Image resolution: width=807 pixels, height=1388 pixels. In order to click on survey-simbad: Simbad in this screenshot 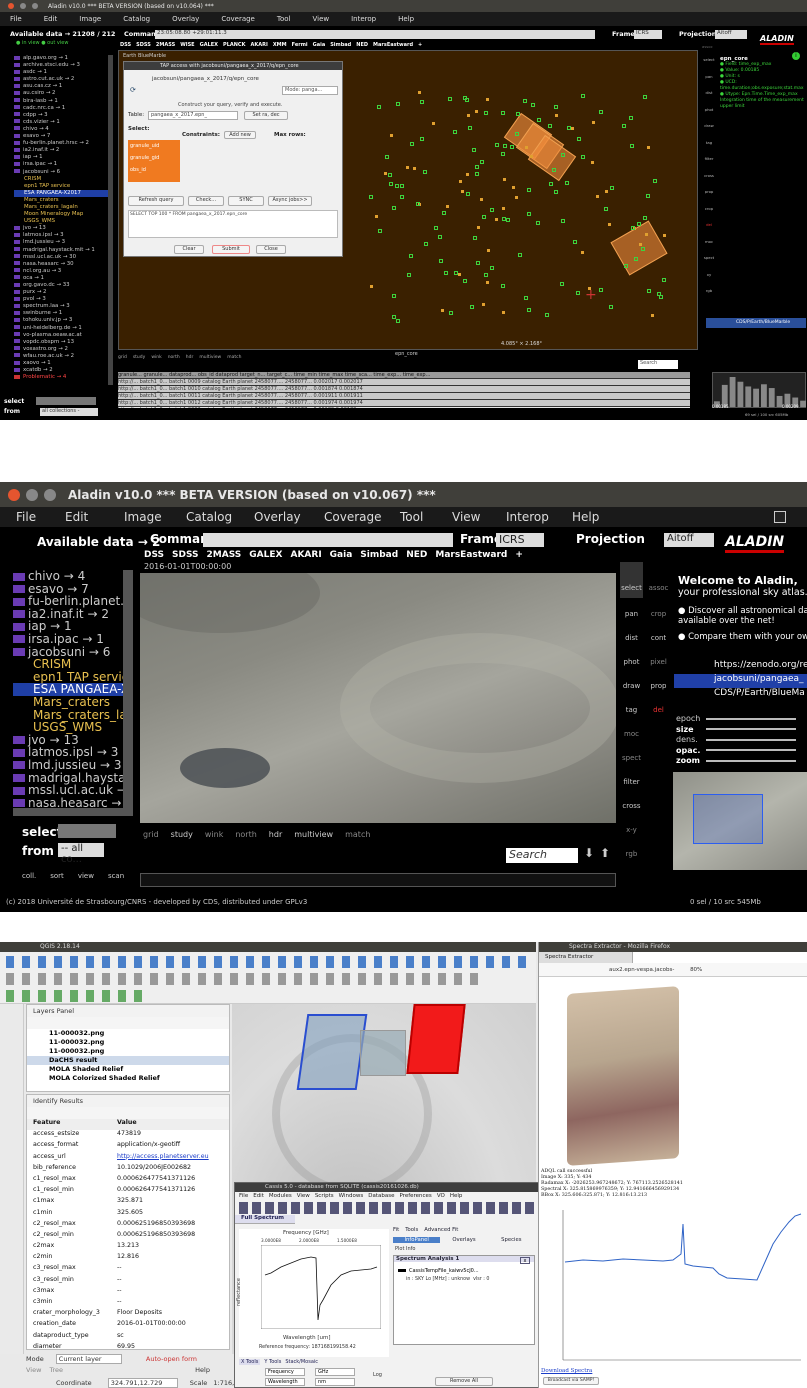, I will do `click(340, 45)`.